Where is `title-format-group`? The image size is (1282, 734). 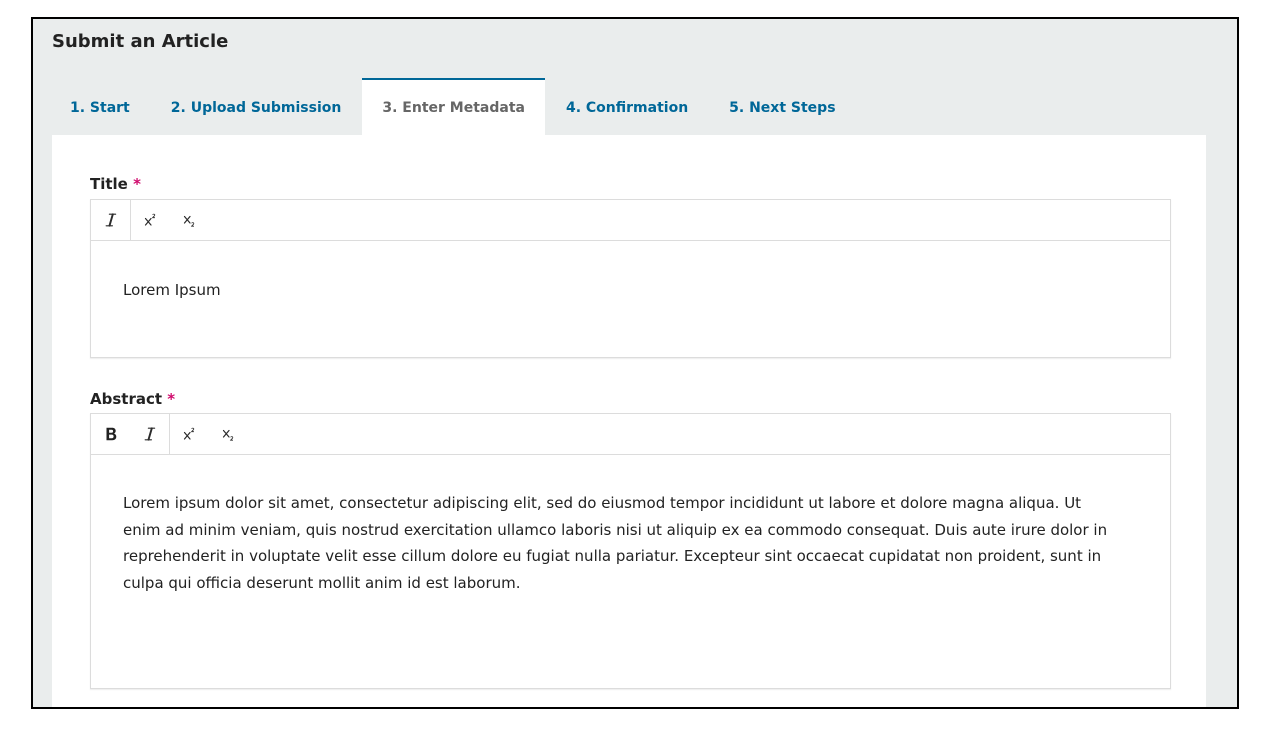
title-format-group is located at coordinates (111, 220).